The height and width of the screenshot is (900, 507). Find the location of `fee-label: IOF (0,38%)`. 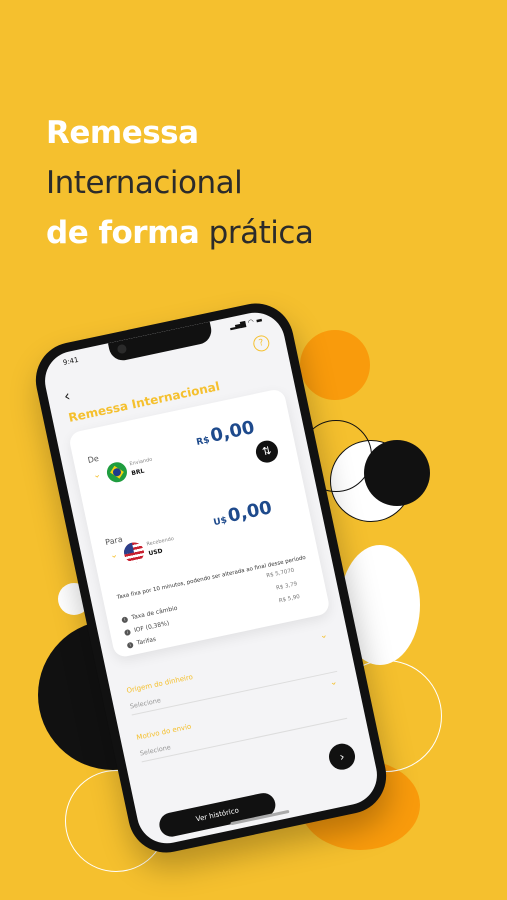

fee-label: IOF (0,38%) is located at coordinates (151, 627).